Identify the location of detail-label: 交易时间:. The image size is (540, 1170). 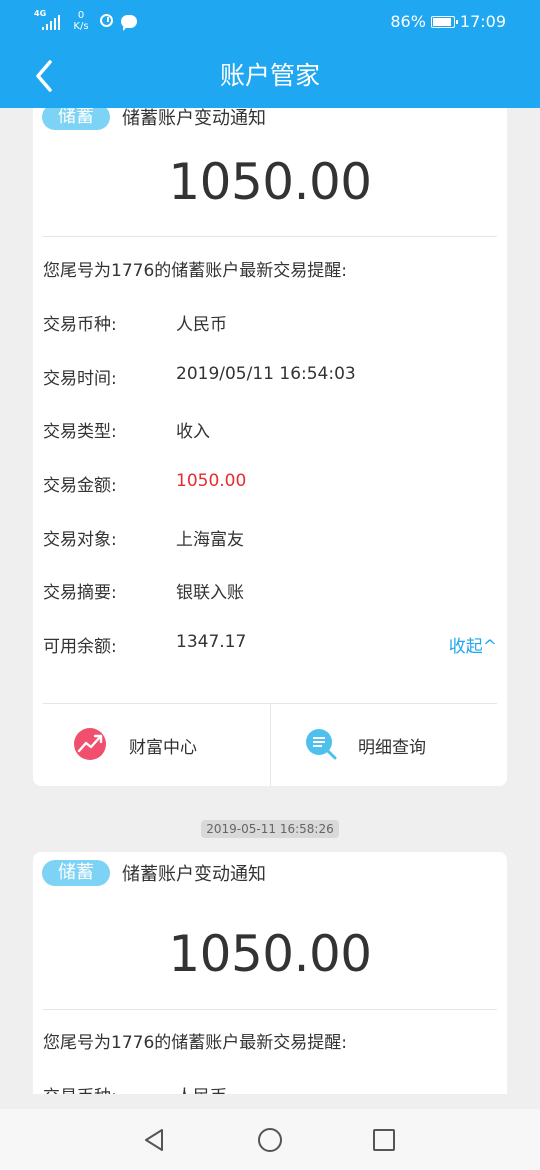
(80, 379).